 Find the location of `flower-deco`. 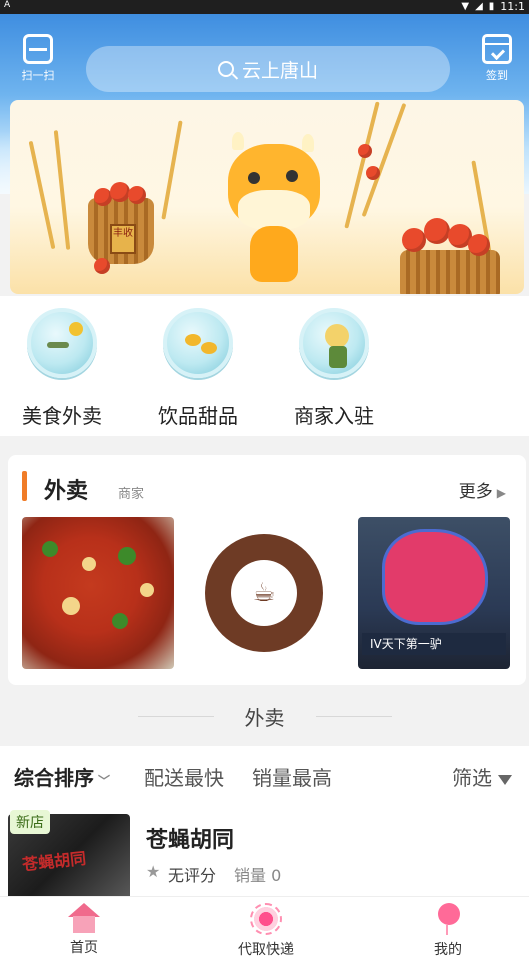

flower-deco is located at coordinates (76, 329).